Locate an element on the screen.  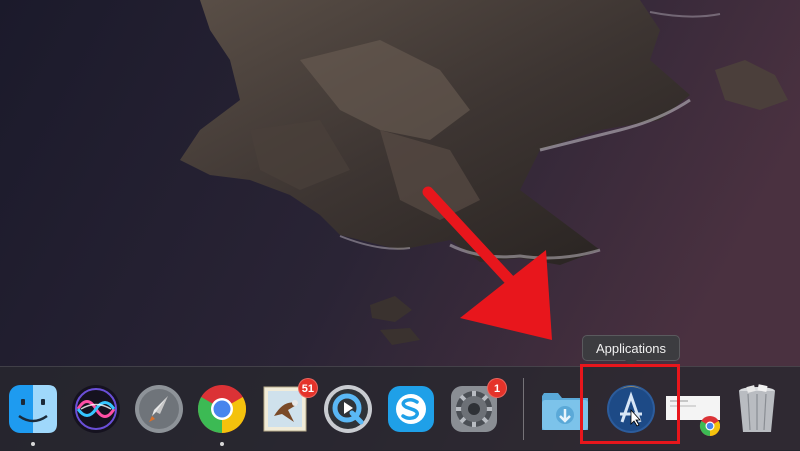
skype-icon is located at coordinates (411, 409).